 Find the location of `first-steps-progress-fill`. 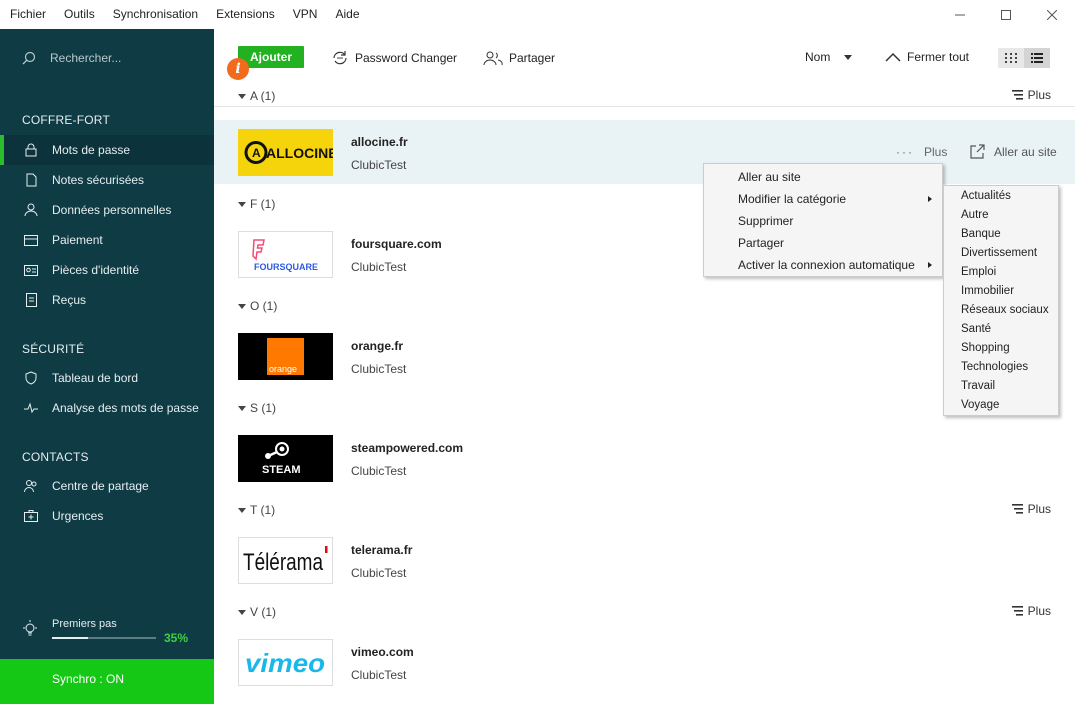

first-steps-progress-fill is located at coordinates (70, 638).